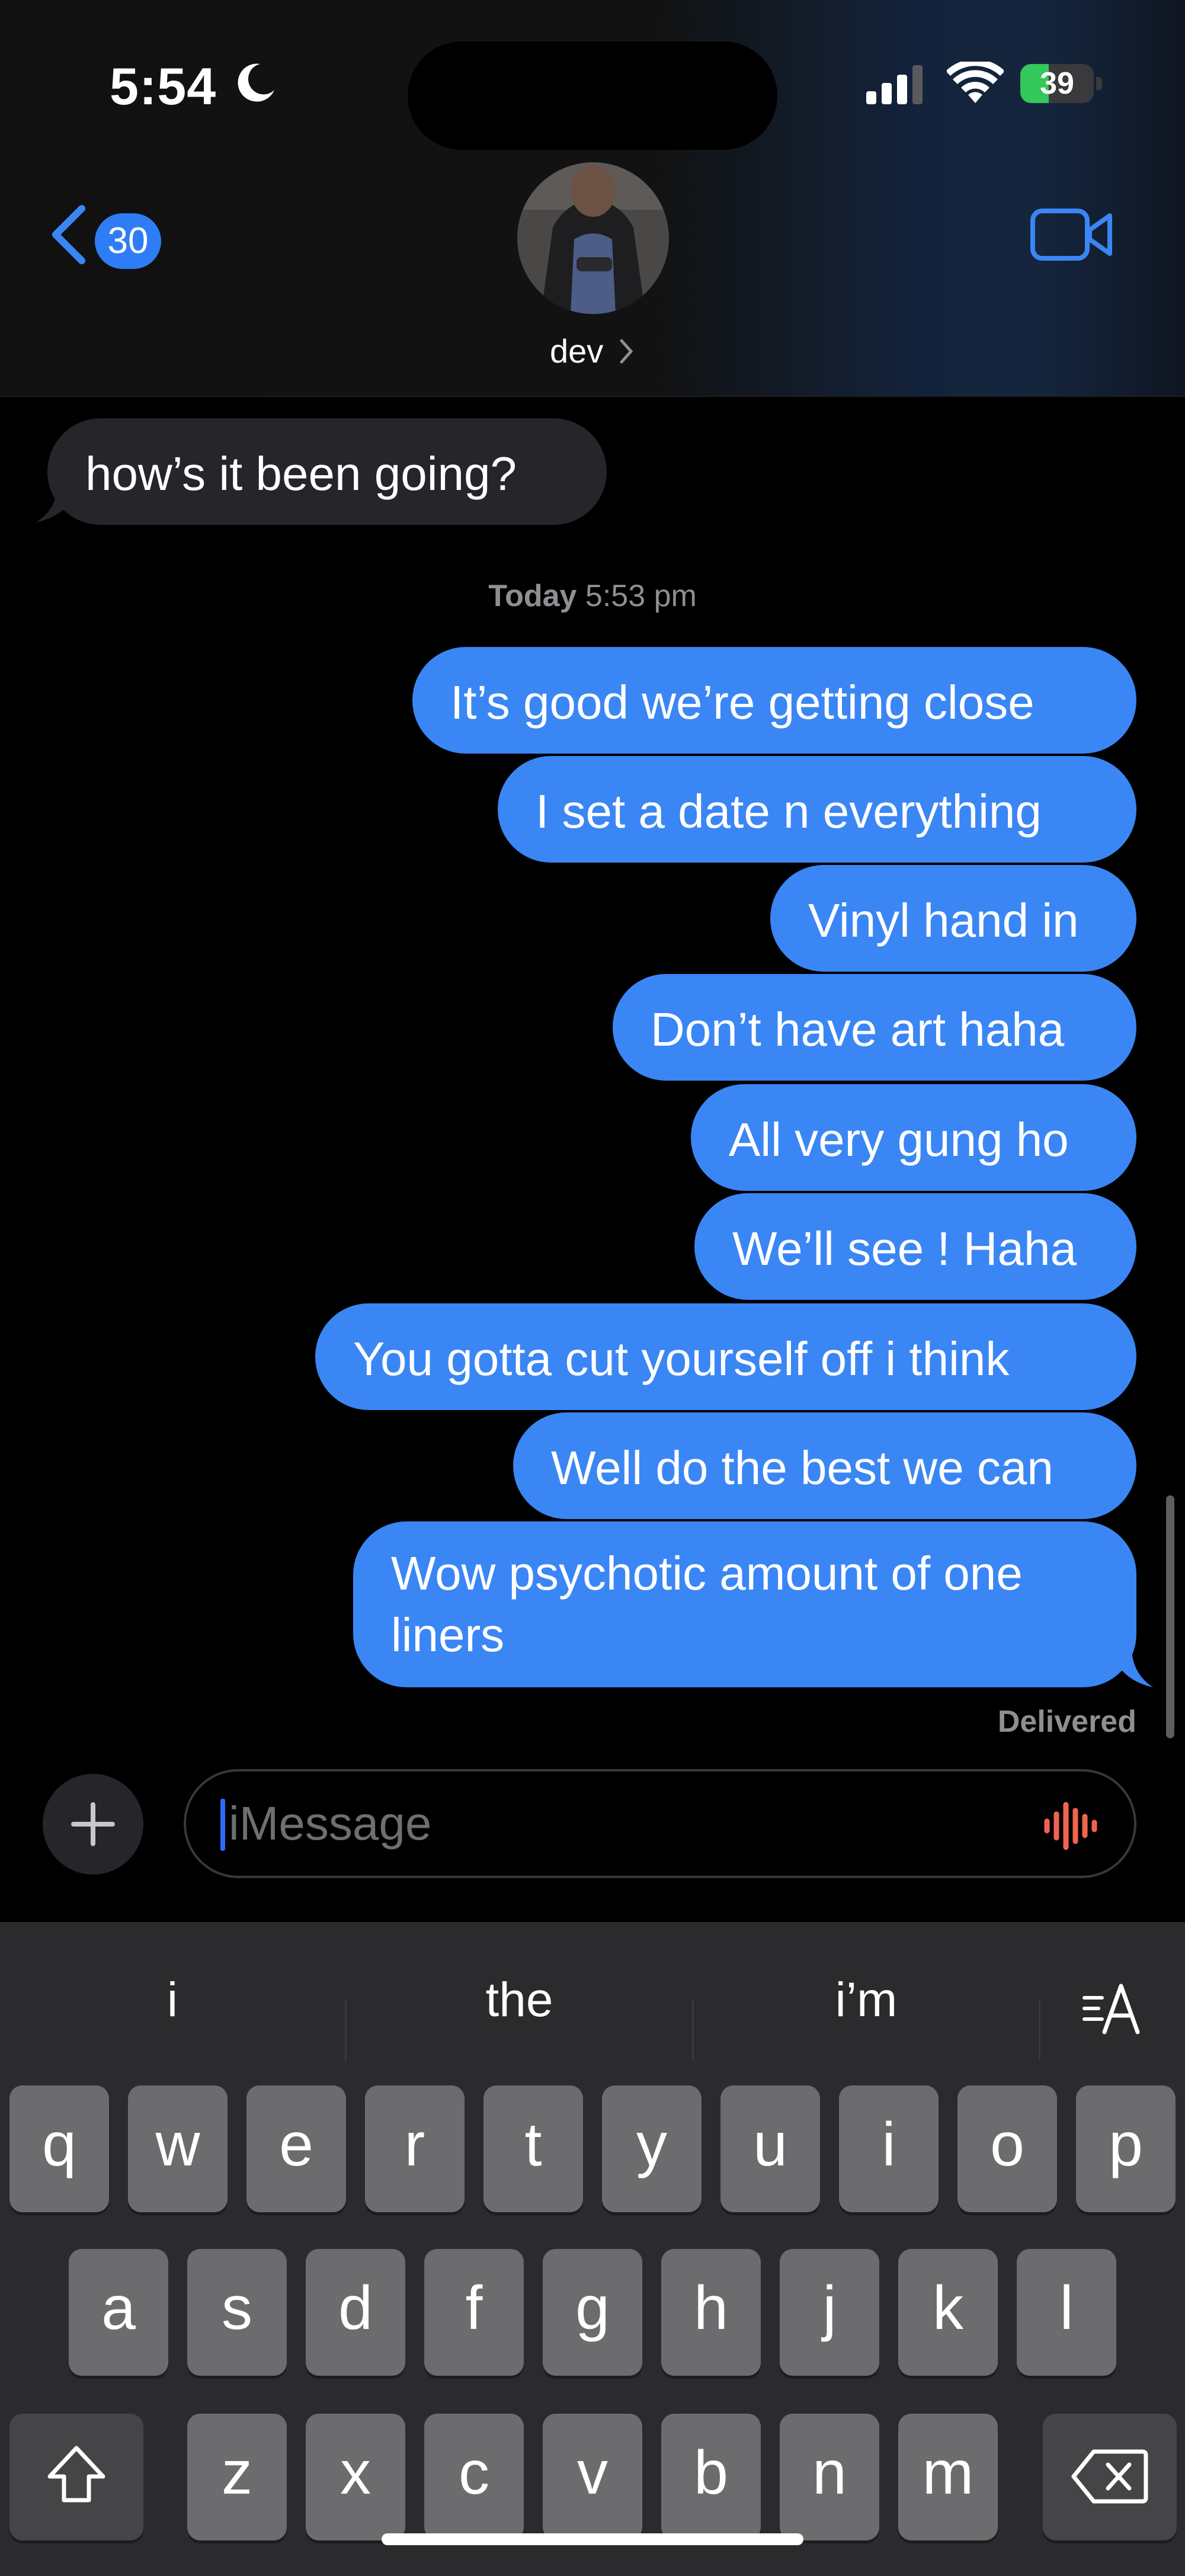 Image resolution: width=1185 pixels, height=2576 pixels. What do you see at coordinates (237, 2477) in the screenshot?
I see `key-z: z` at bounding box center [237, 2477].